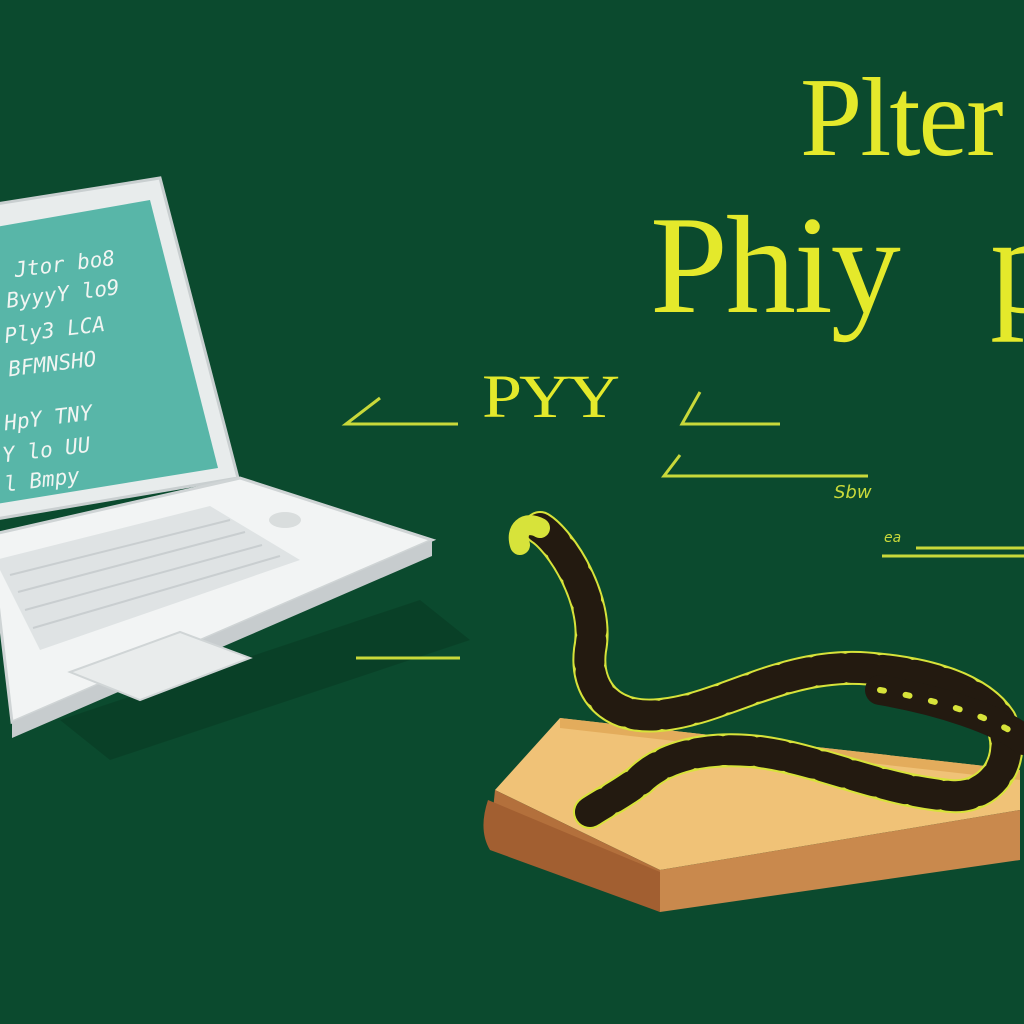  Describe the element at coordinates (853, 492) in the screenshot. I see `deco-label: Sbw` at that location.